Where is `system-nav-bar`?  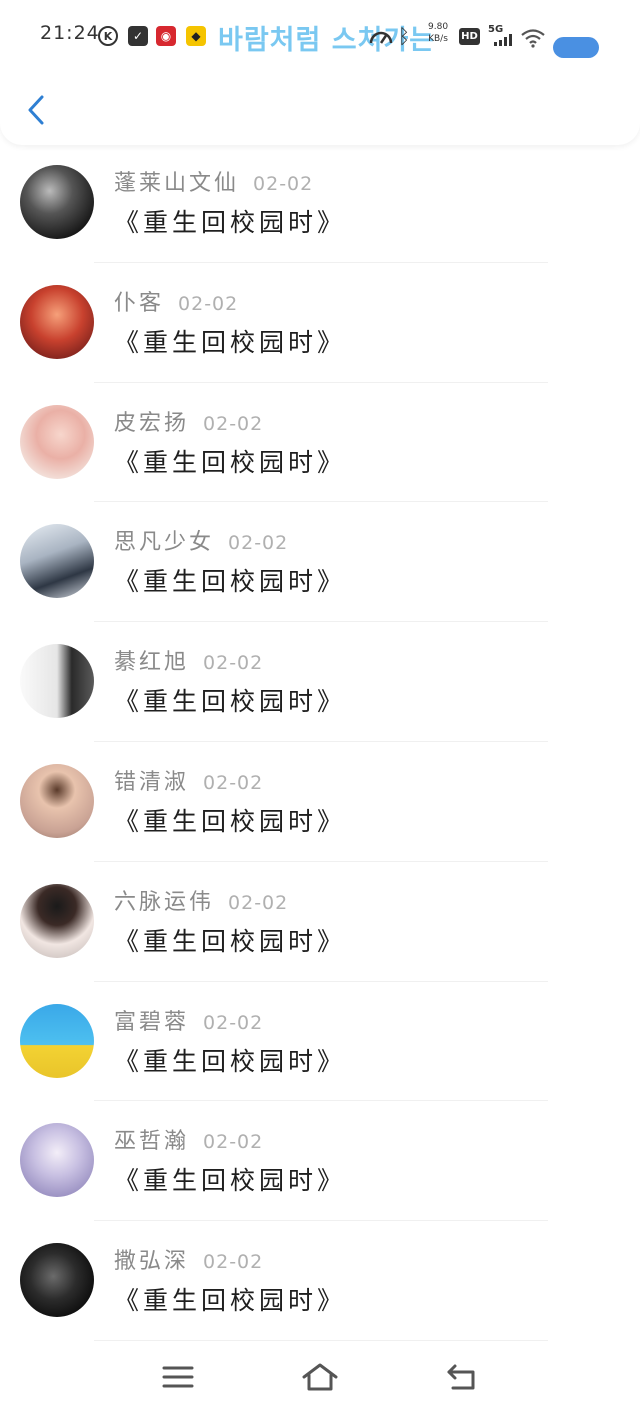 system-nav-bar is located at coordinates (320, 1380).